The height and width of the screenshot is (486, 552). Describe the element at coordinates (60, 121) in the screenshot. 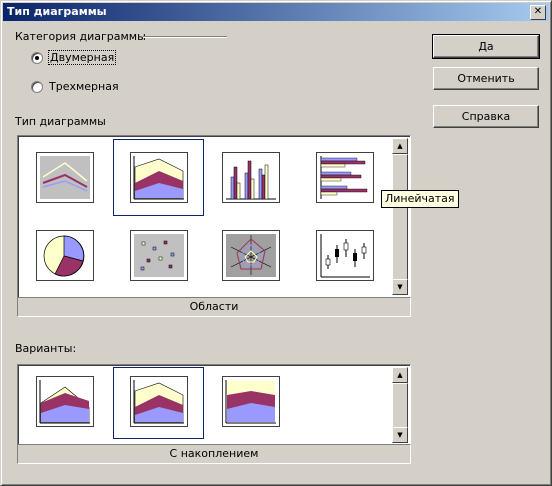

I see `chart-type-label: Тип диаграммы` at that location.